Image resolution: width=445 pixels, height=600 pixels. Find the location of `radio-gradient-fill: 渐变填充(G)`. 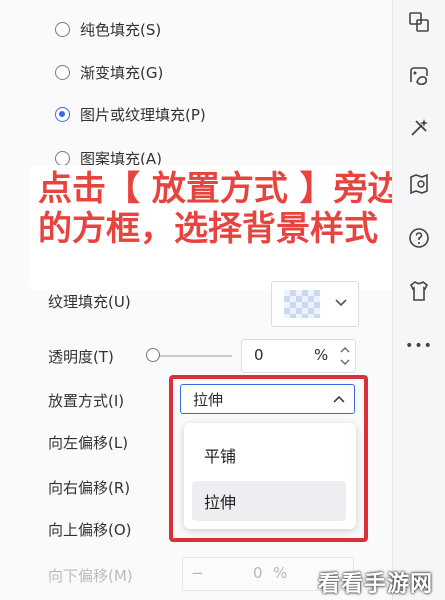

radio-gradient-fill: 渐变填充(G) is located at coordinates (109, 72).